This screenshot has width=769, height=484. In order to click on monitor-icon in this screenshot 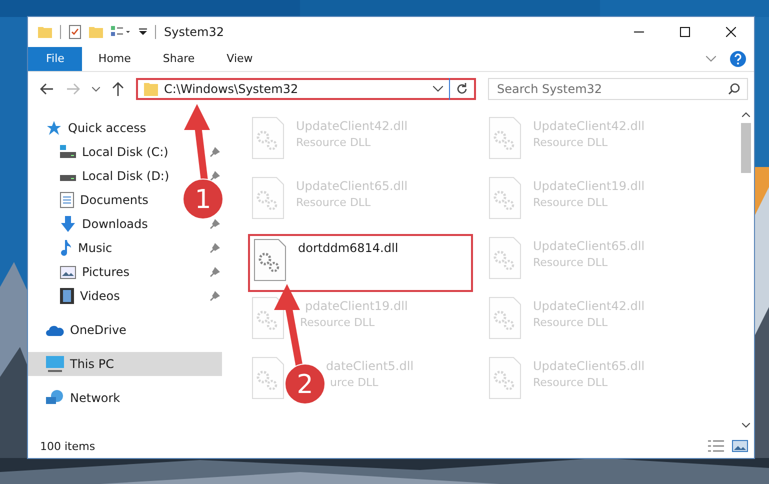, I will do `click(55, 364)`.